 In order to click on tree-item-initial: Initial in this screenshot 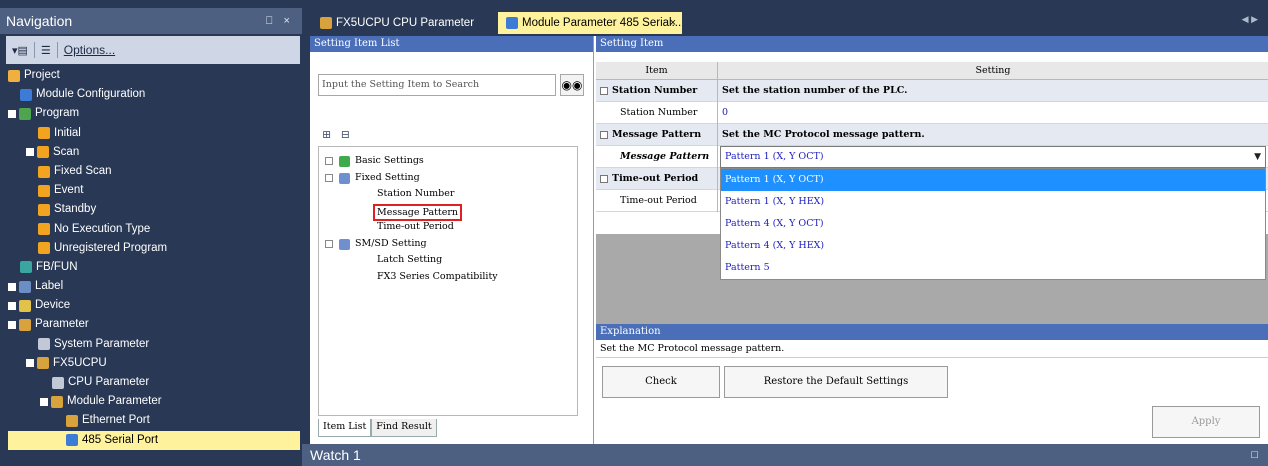, I will do `click(154, 133)`.